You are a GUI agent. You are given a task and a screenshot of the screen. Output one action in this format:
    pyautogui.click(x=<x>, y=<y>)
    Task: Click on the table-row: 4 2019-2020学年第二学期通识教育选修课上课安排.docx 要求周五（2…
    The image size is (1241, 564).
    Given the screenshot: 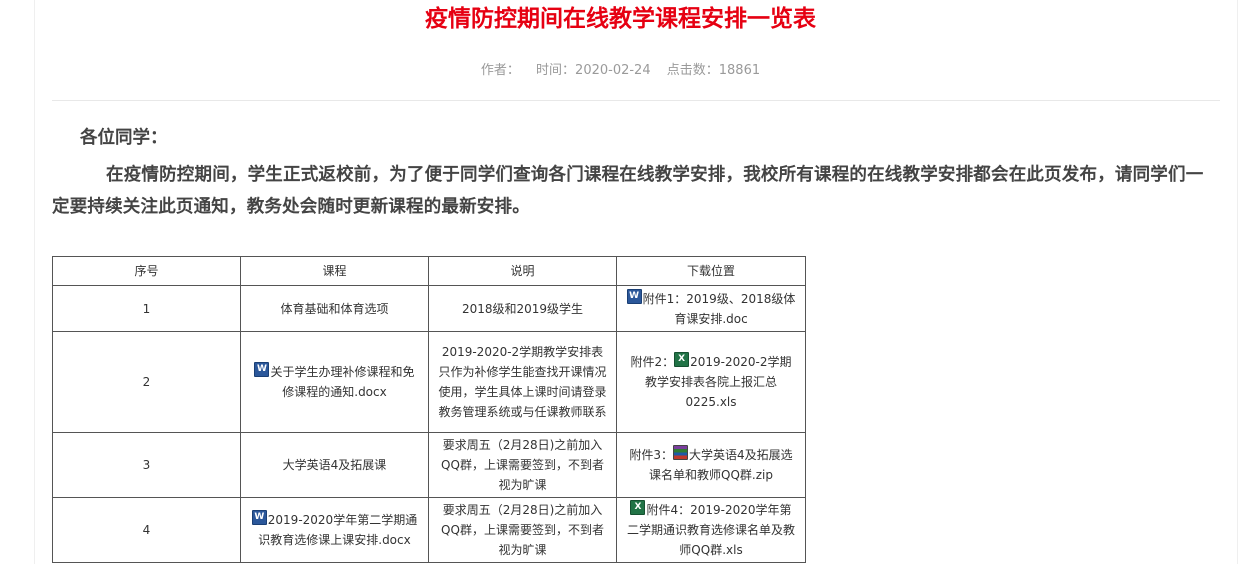 What is the action you would take?
    pyautogui.click(x=429, y=530)
    